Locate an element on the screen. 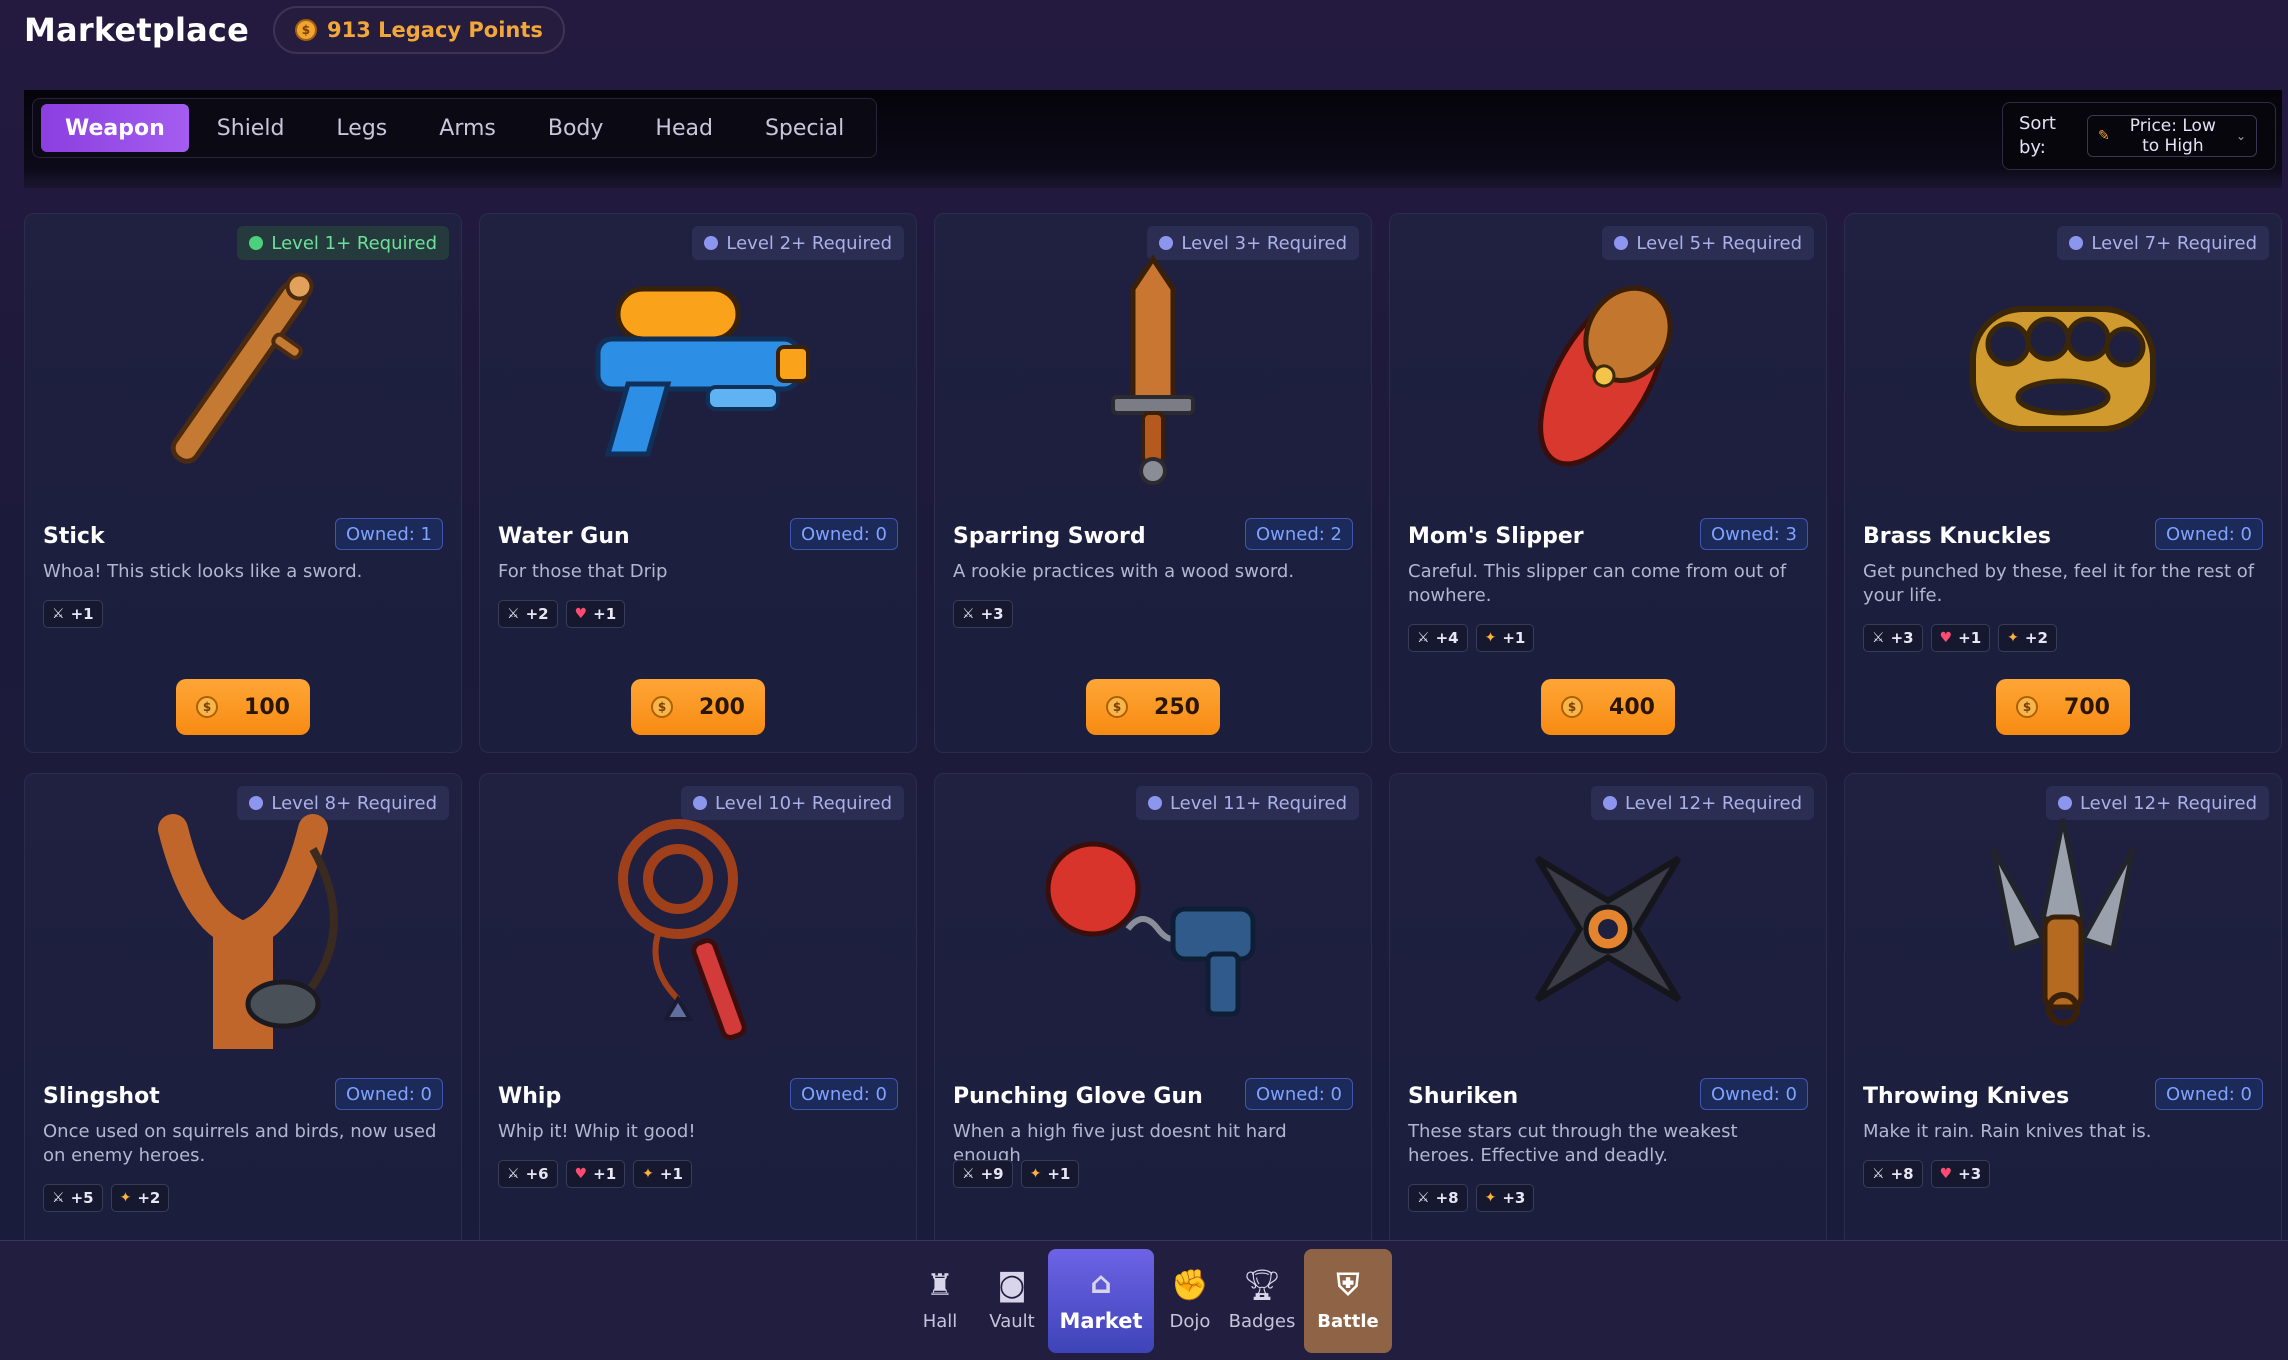 Image resolution: width=2288 pixels, height=1360 pixels. sort-dropdown: ✎ Price: Low to High ⌄ is located at coordinates (2172, 136).